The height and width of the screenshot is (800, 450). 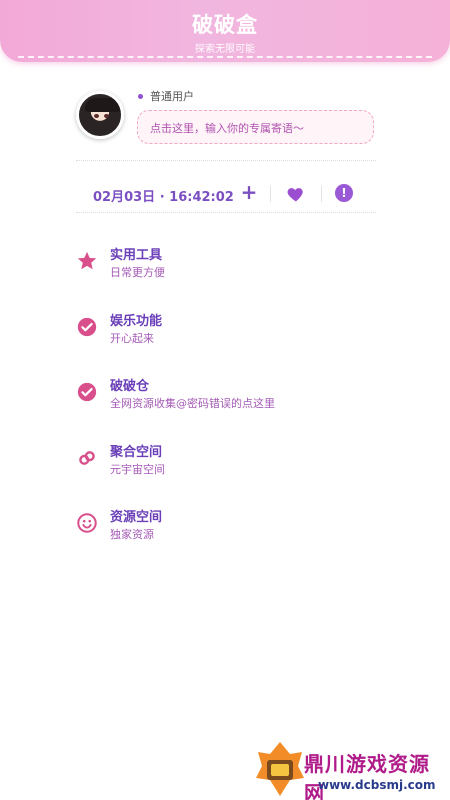 I want to click on menu-item-aggregate-space: 聚合空间 元宇宙空间, so click(x=226, y=470).